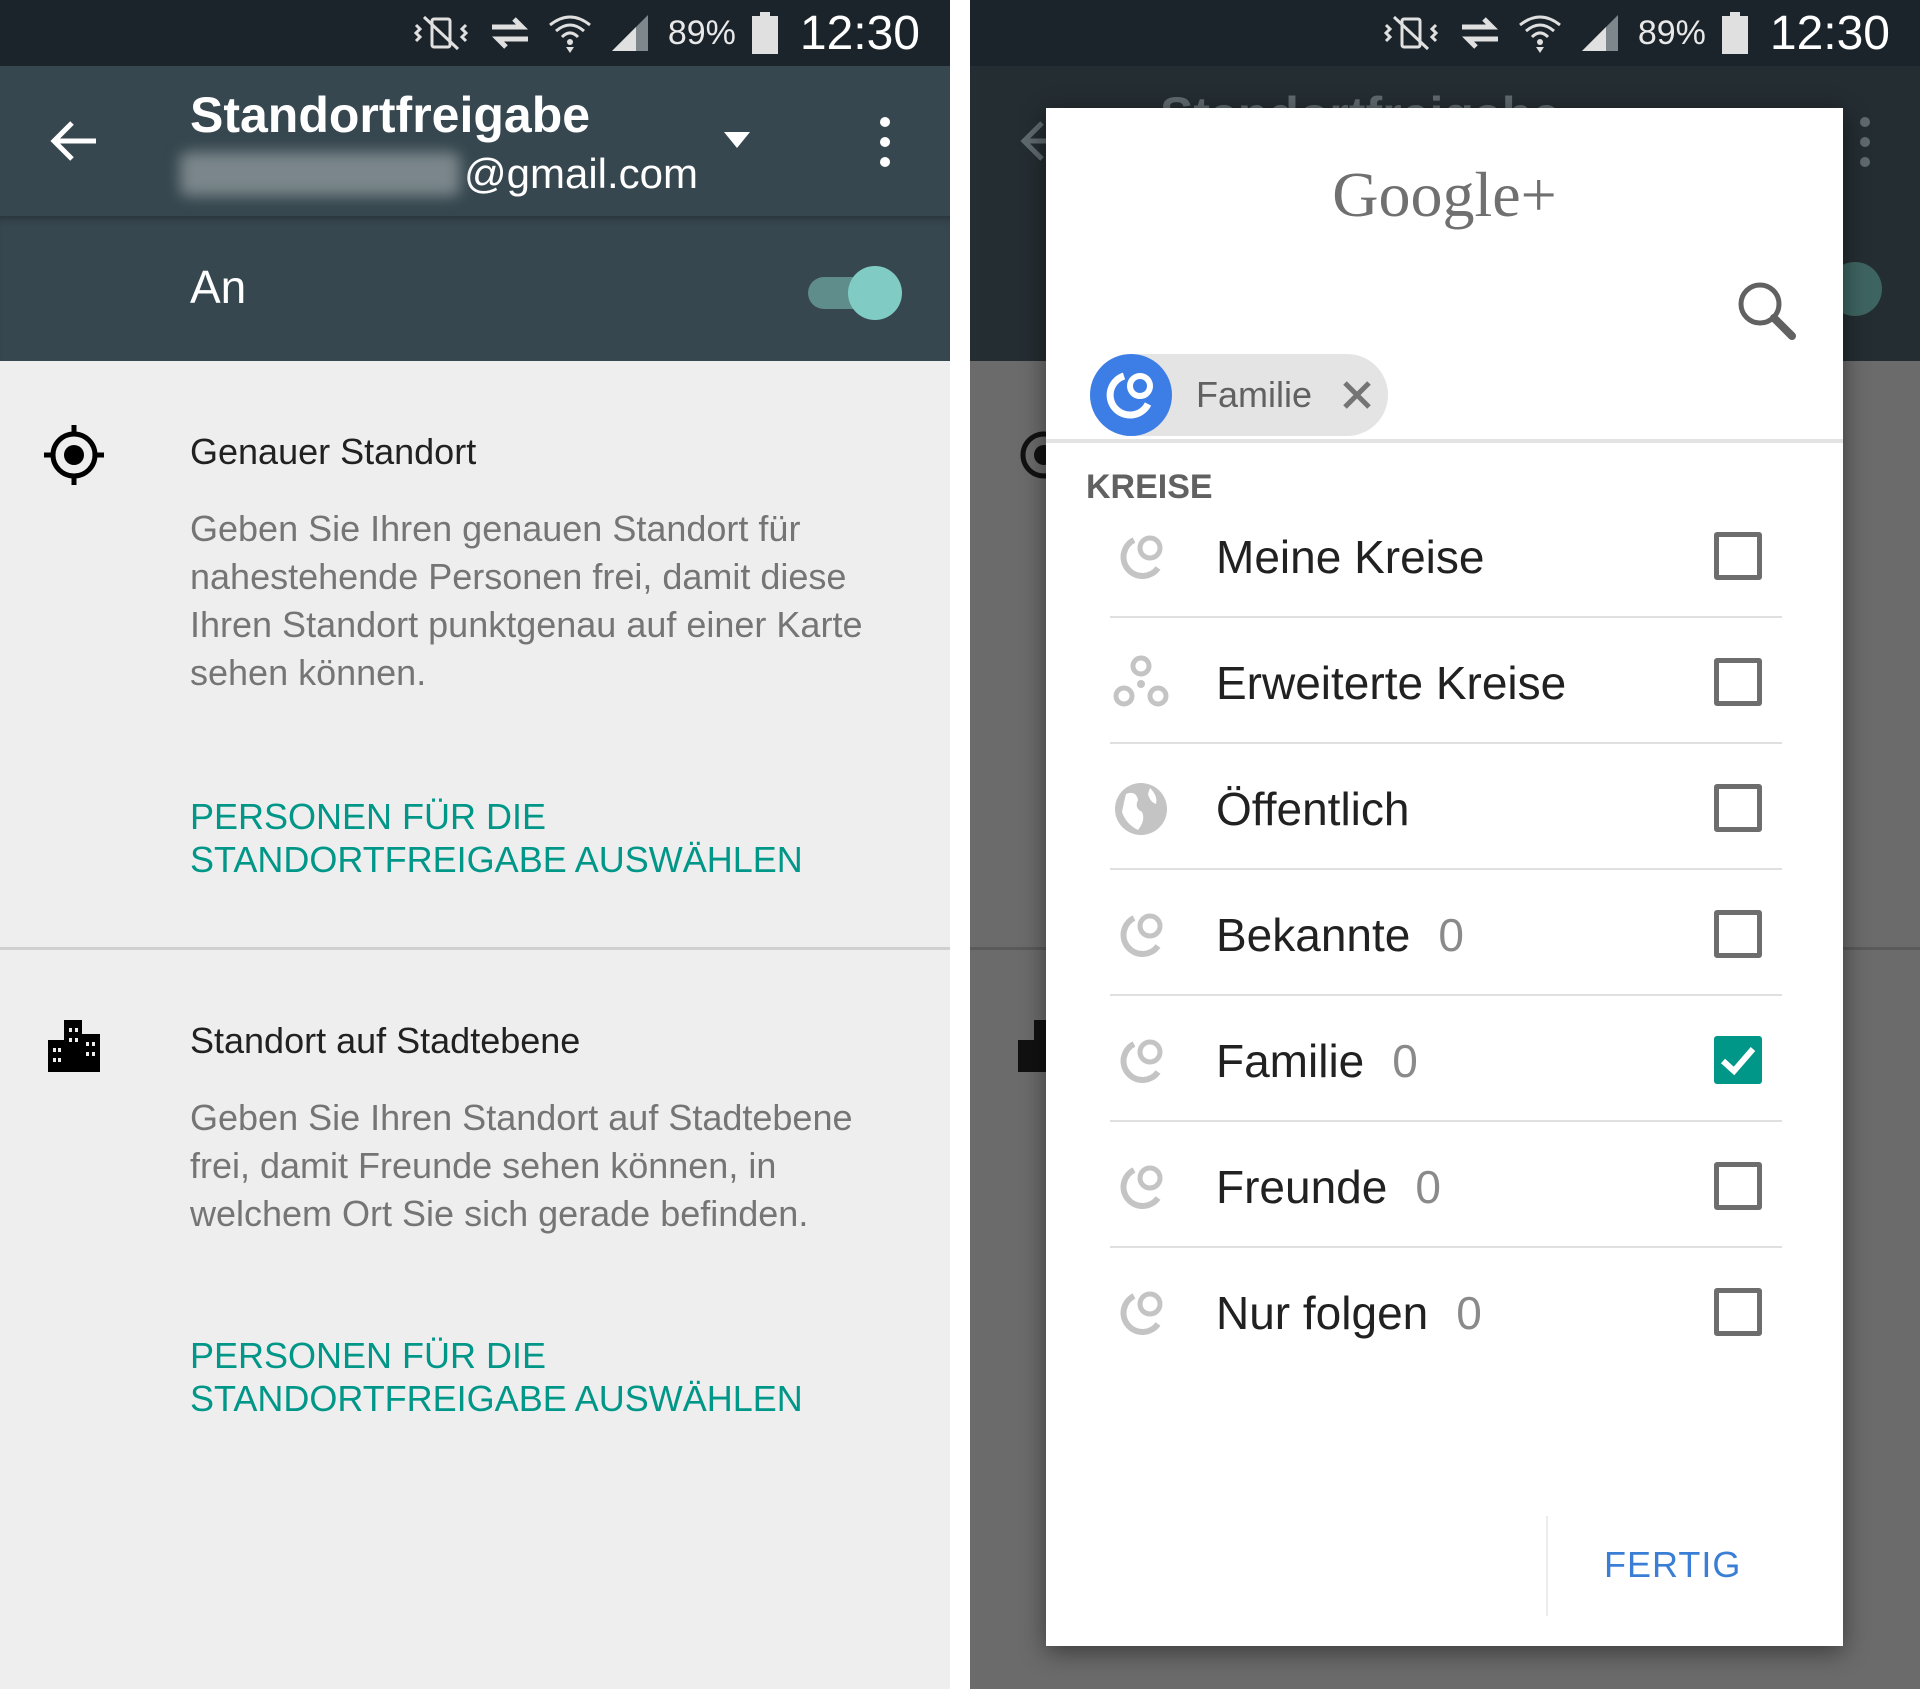 The width and height of the screenshot is (1920, 1689). I want to click on checkmark-icon, so click(1738, 1061).